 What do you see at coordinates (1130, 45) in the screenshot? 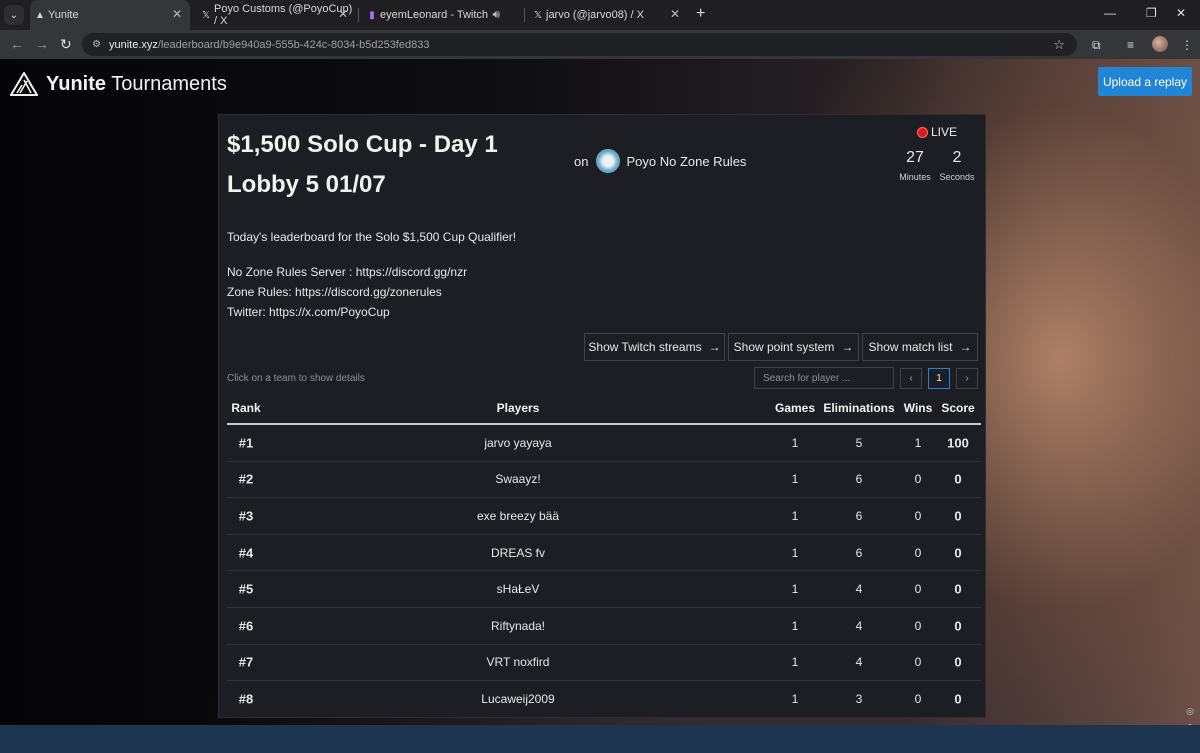
I see `media-controls-icon: ≡` at bounding box center [1130, 45].